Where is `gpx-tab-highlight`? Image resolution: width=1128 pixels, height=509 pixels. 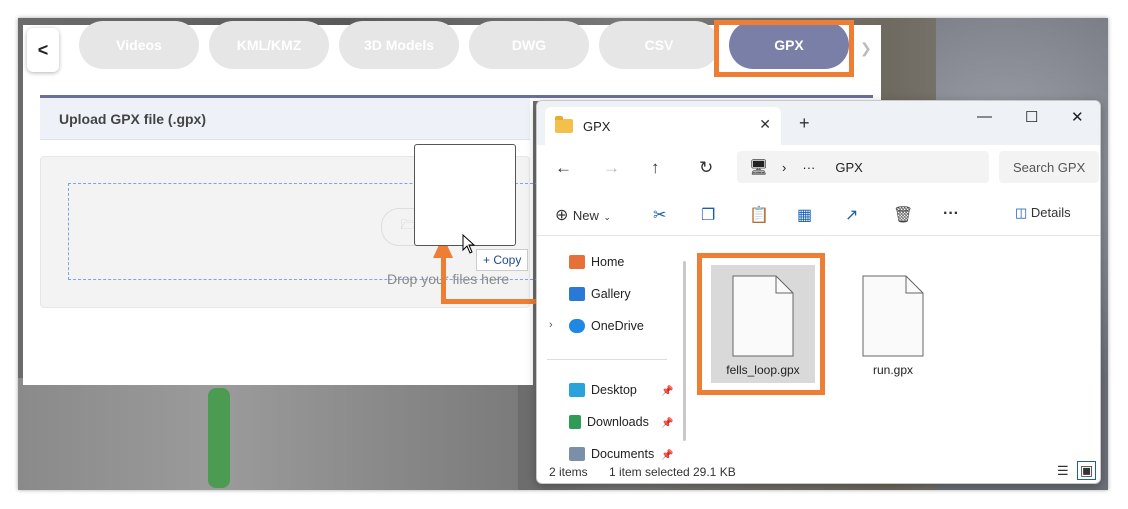
gpx-tab-highlight is located at coordinates (784, 48).